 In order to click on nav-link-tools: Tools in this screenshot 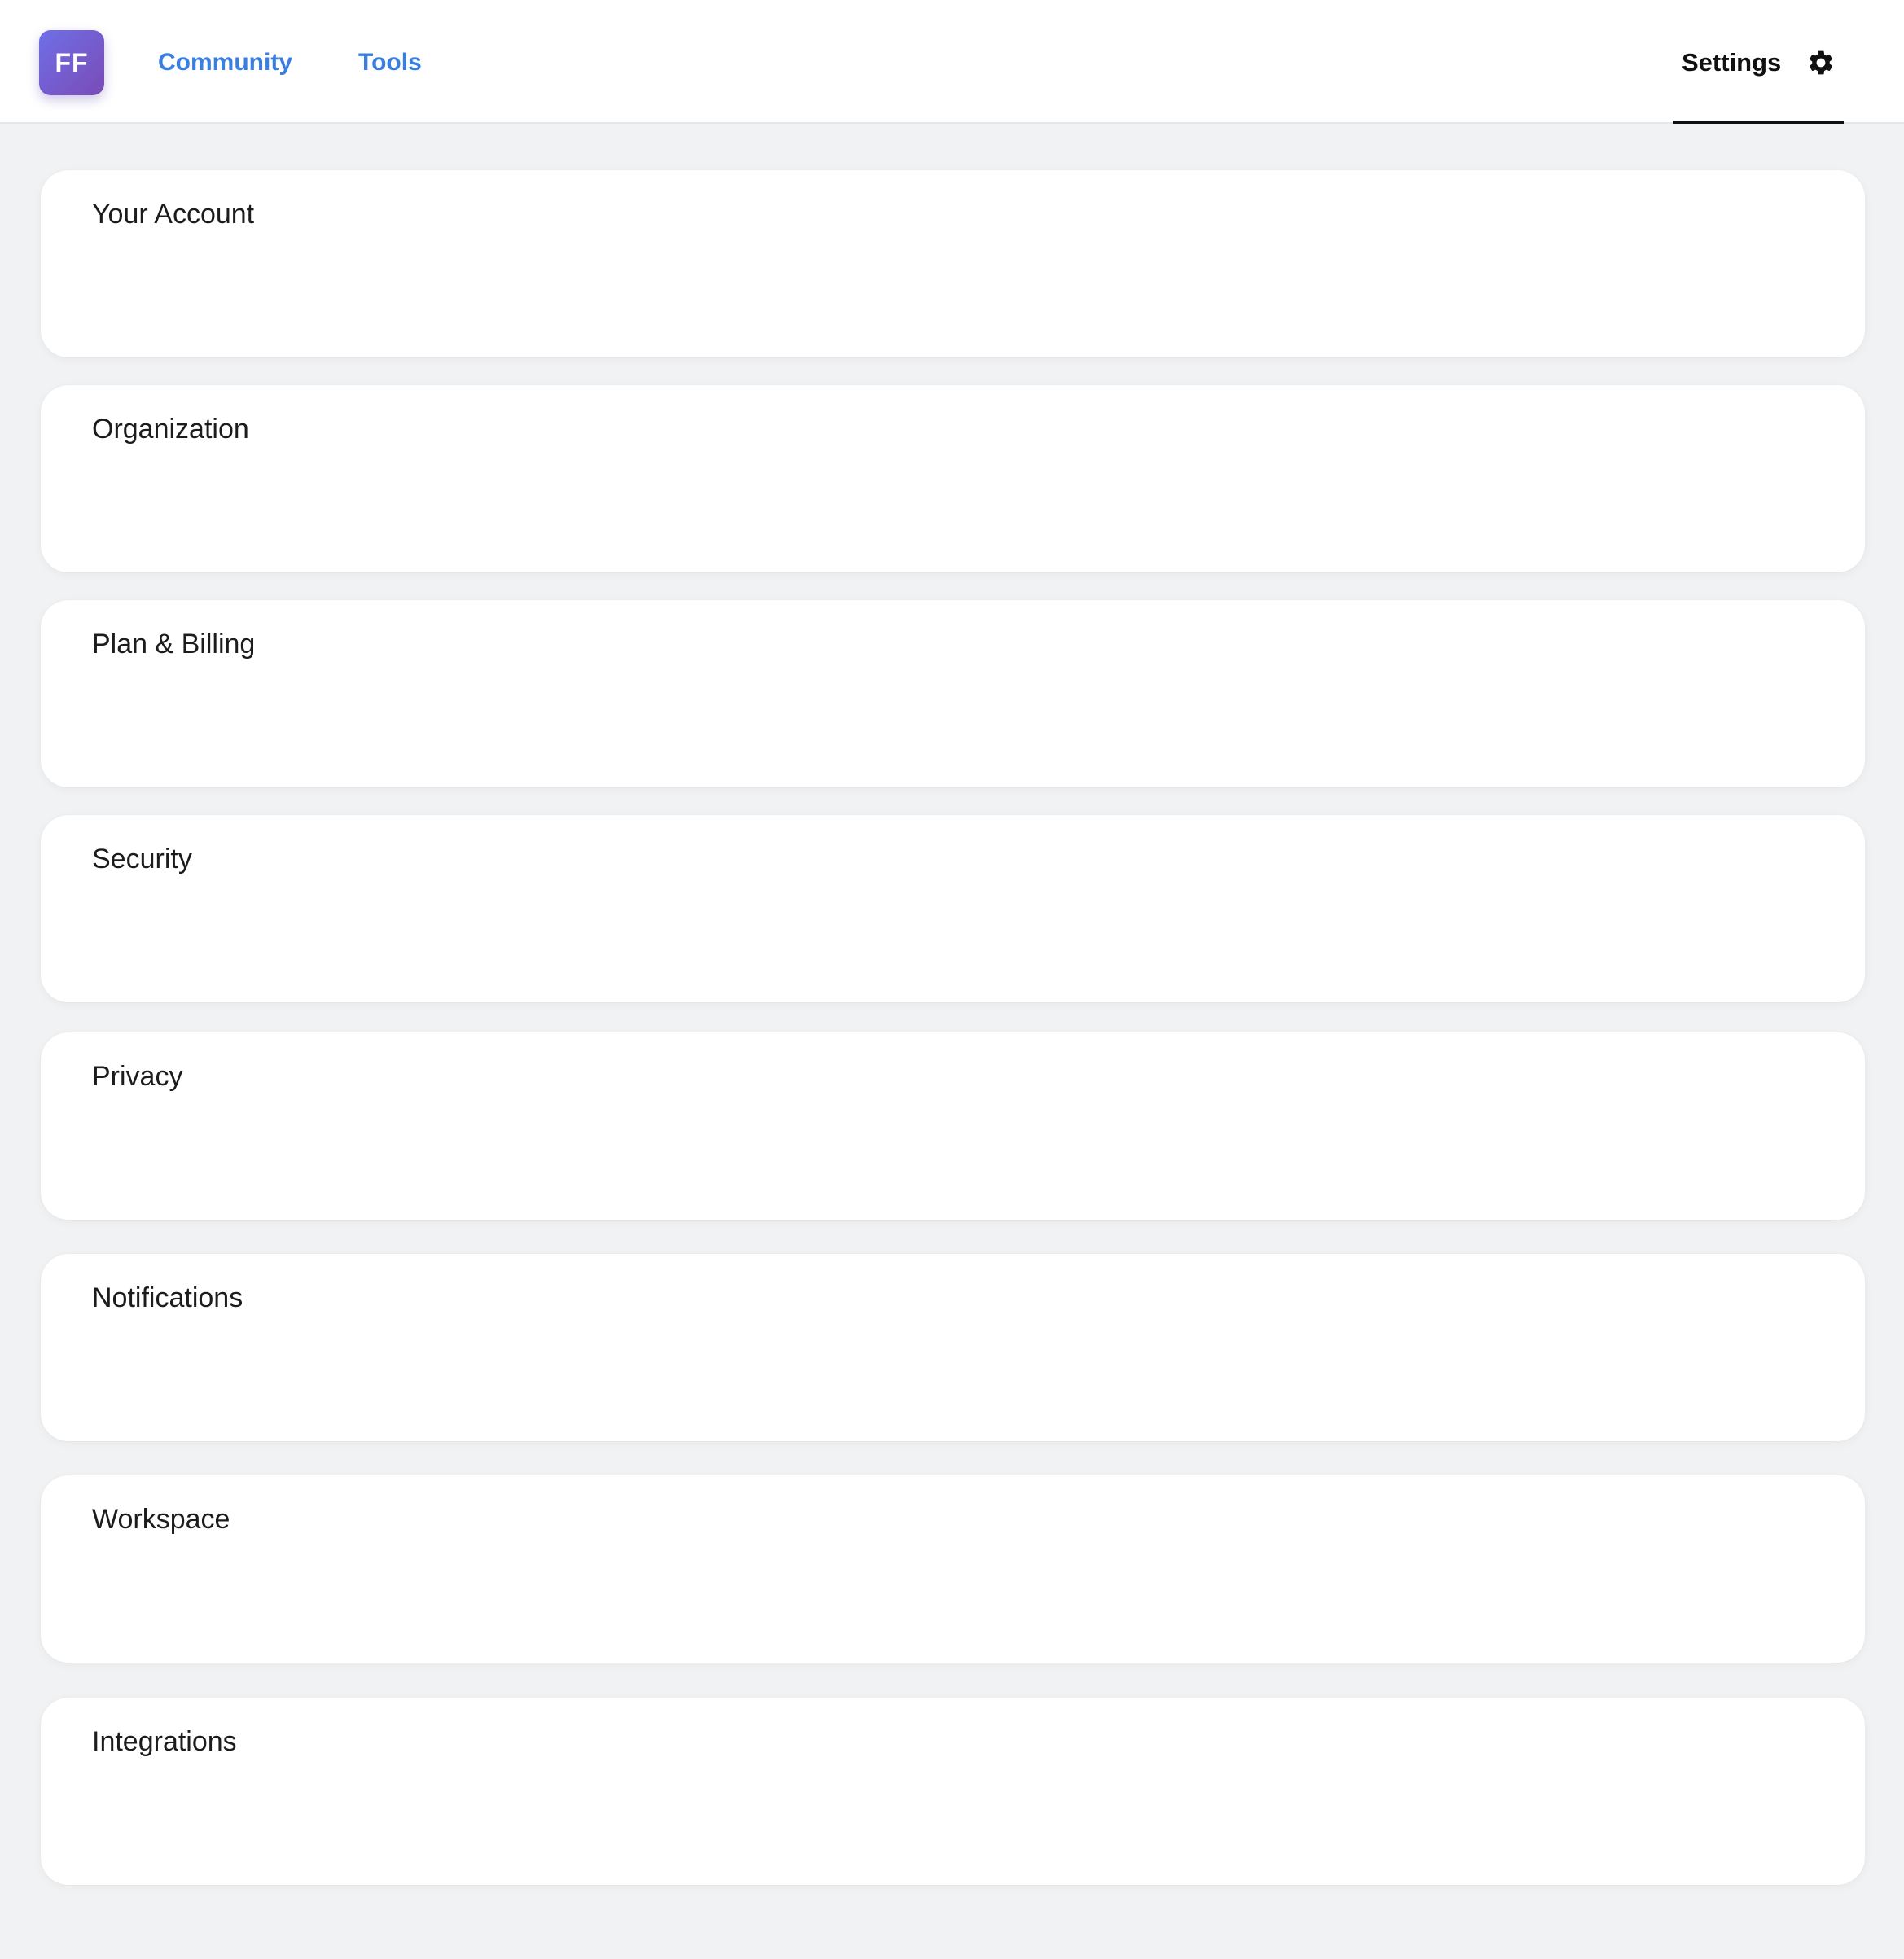, I will do `click(390, 63)`.